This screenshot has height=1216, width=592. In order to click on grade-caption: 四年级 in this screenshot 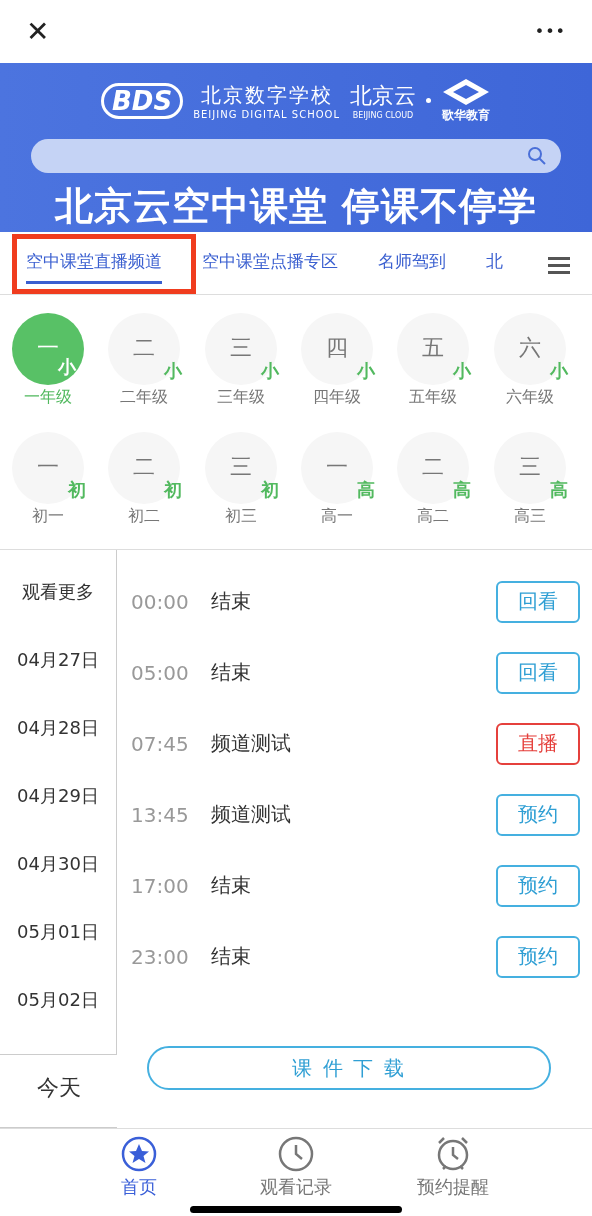, I will do `click(337, 398)`.